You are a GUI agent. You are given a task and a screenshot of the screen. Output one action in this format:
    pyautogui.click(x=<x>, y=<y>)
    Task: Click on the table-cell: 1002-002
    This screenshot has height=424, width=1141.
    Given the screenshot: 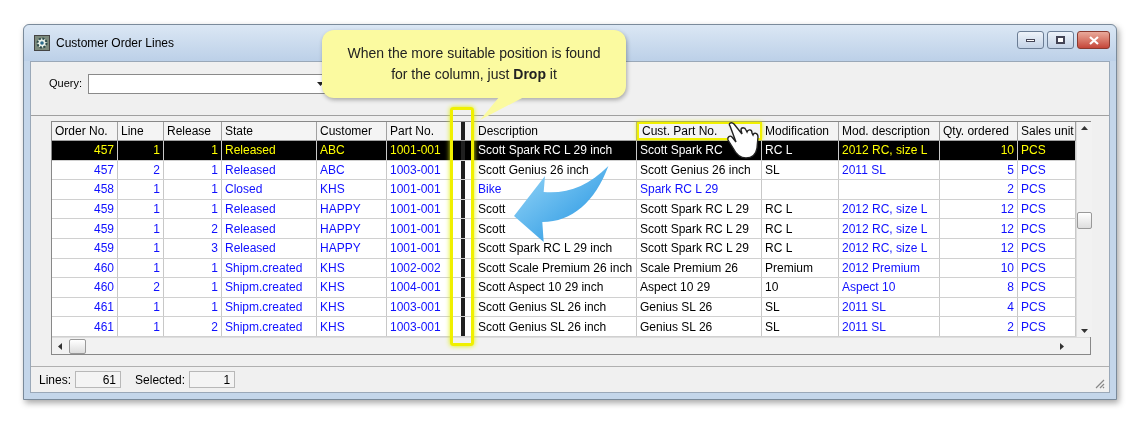 What is the action you would take?
    pyautogui.click(x=419, y=268)
    